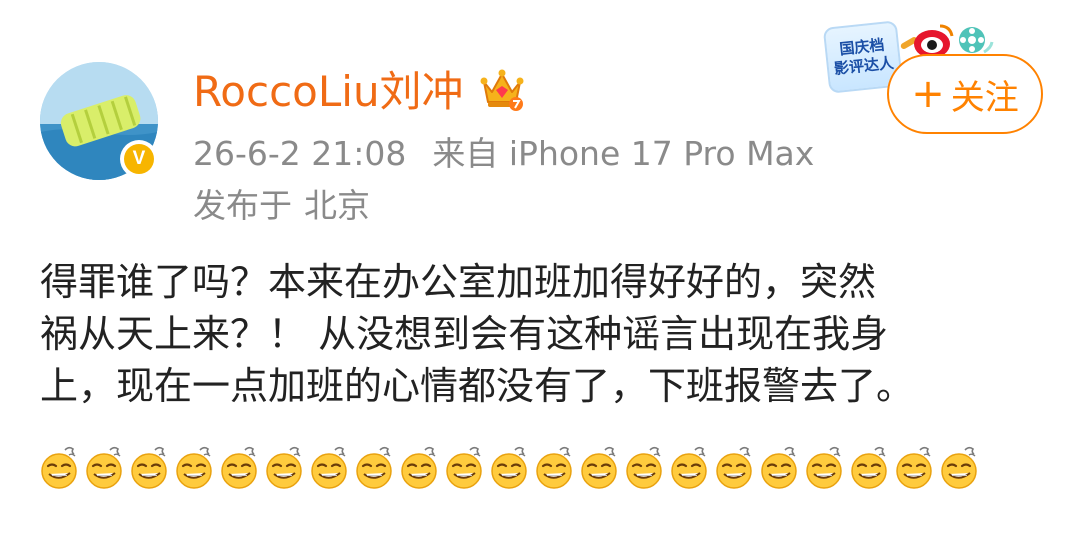 The image size is (1080, 536). I want to click on post-location: 发布于 北京, so click(281, 206).